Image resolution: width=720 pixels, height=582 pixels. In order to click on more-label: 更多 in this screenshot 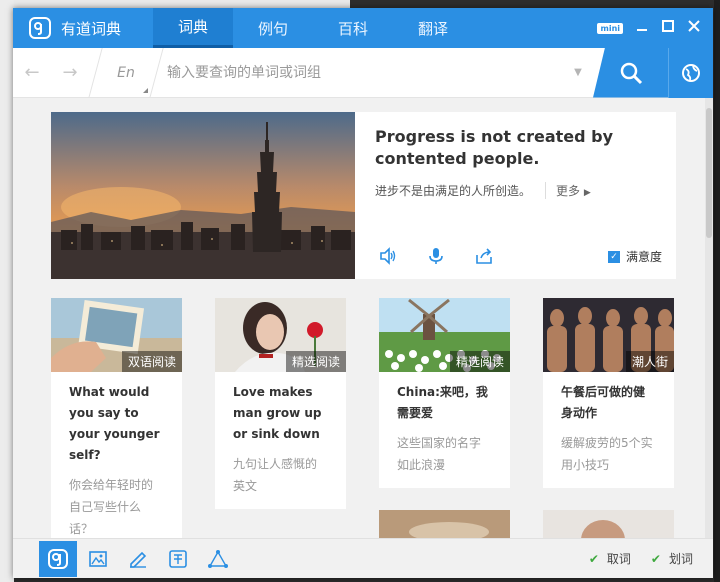, I will do `click(568, 191)`.